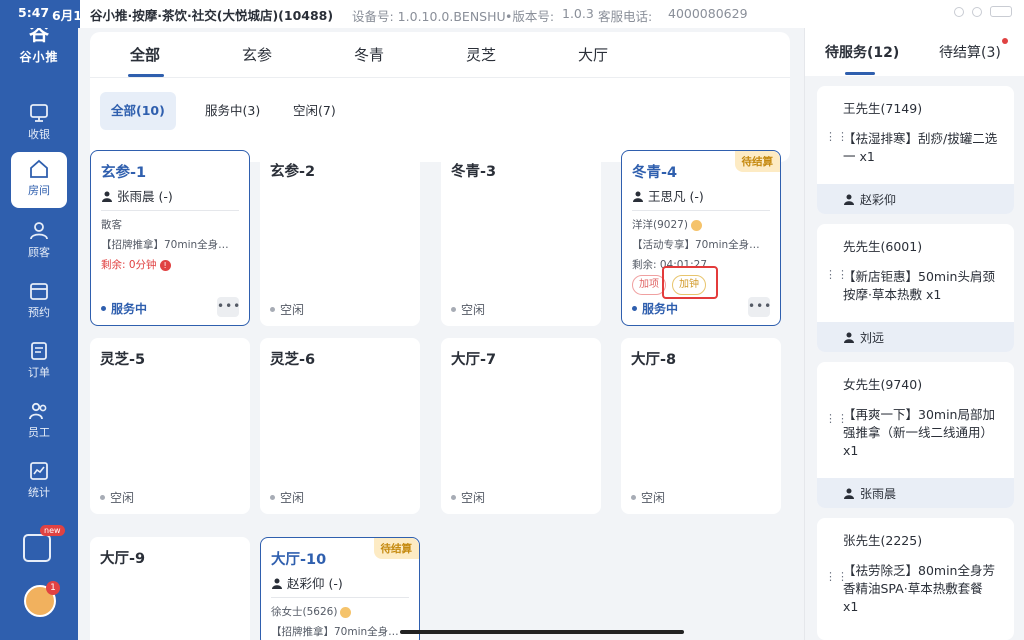 Image resolution: width=1024 pixels, height=640 pixels. I want to click on order-staff: 张雨晨, so click(915, 493).